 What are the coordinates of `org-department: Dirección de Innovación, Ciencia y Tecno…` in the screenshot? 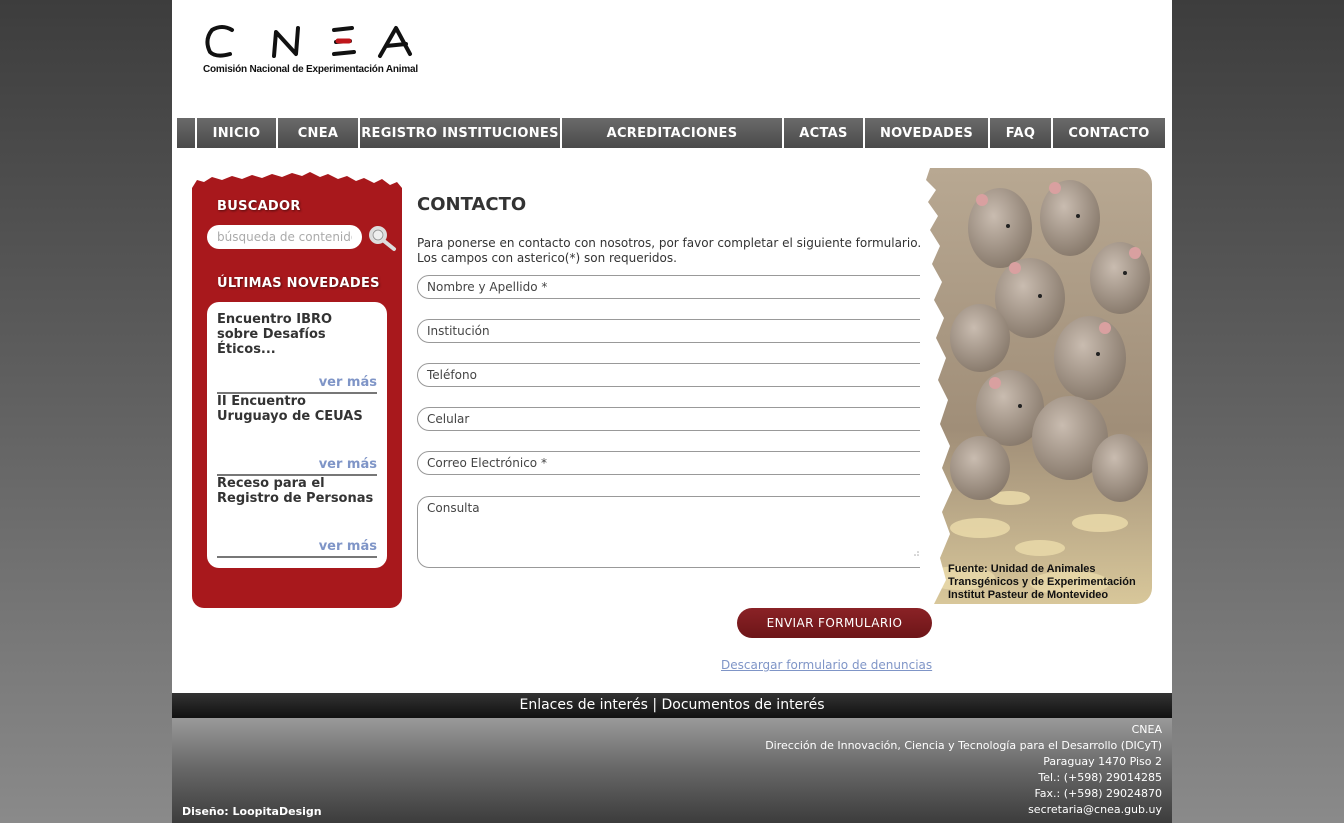 It's located at (963, 745).